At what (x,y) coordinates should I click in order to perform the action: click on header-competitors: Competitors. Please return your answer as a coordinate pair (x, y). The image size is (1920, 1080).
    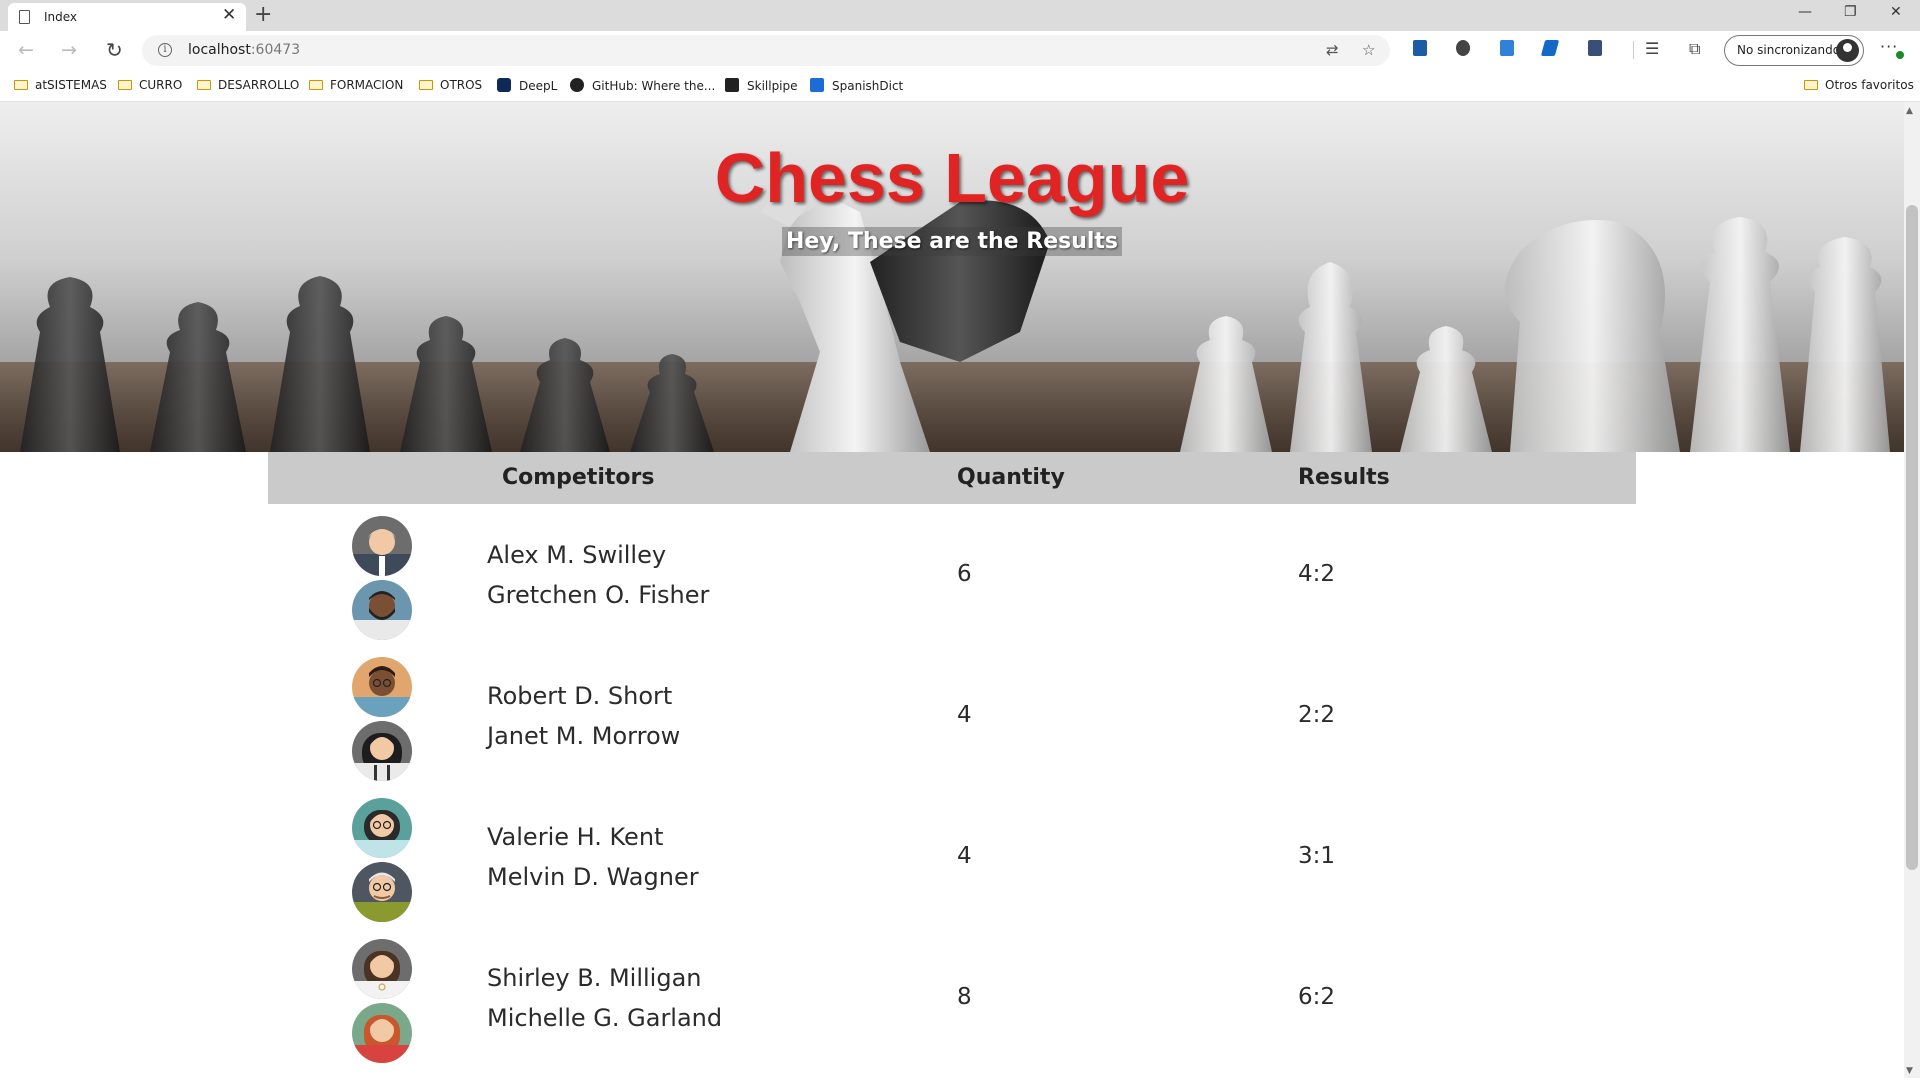
    Looking at the image, I should click on (578, 477).